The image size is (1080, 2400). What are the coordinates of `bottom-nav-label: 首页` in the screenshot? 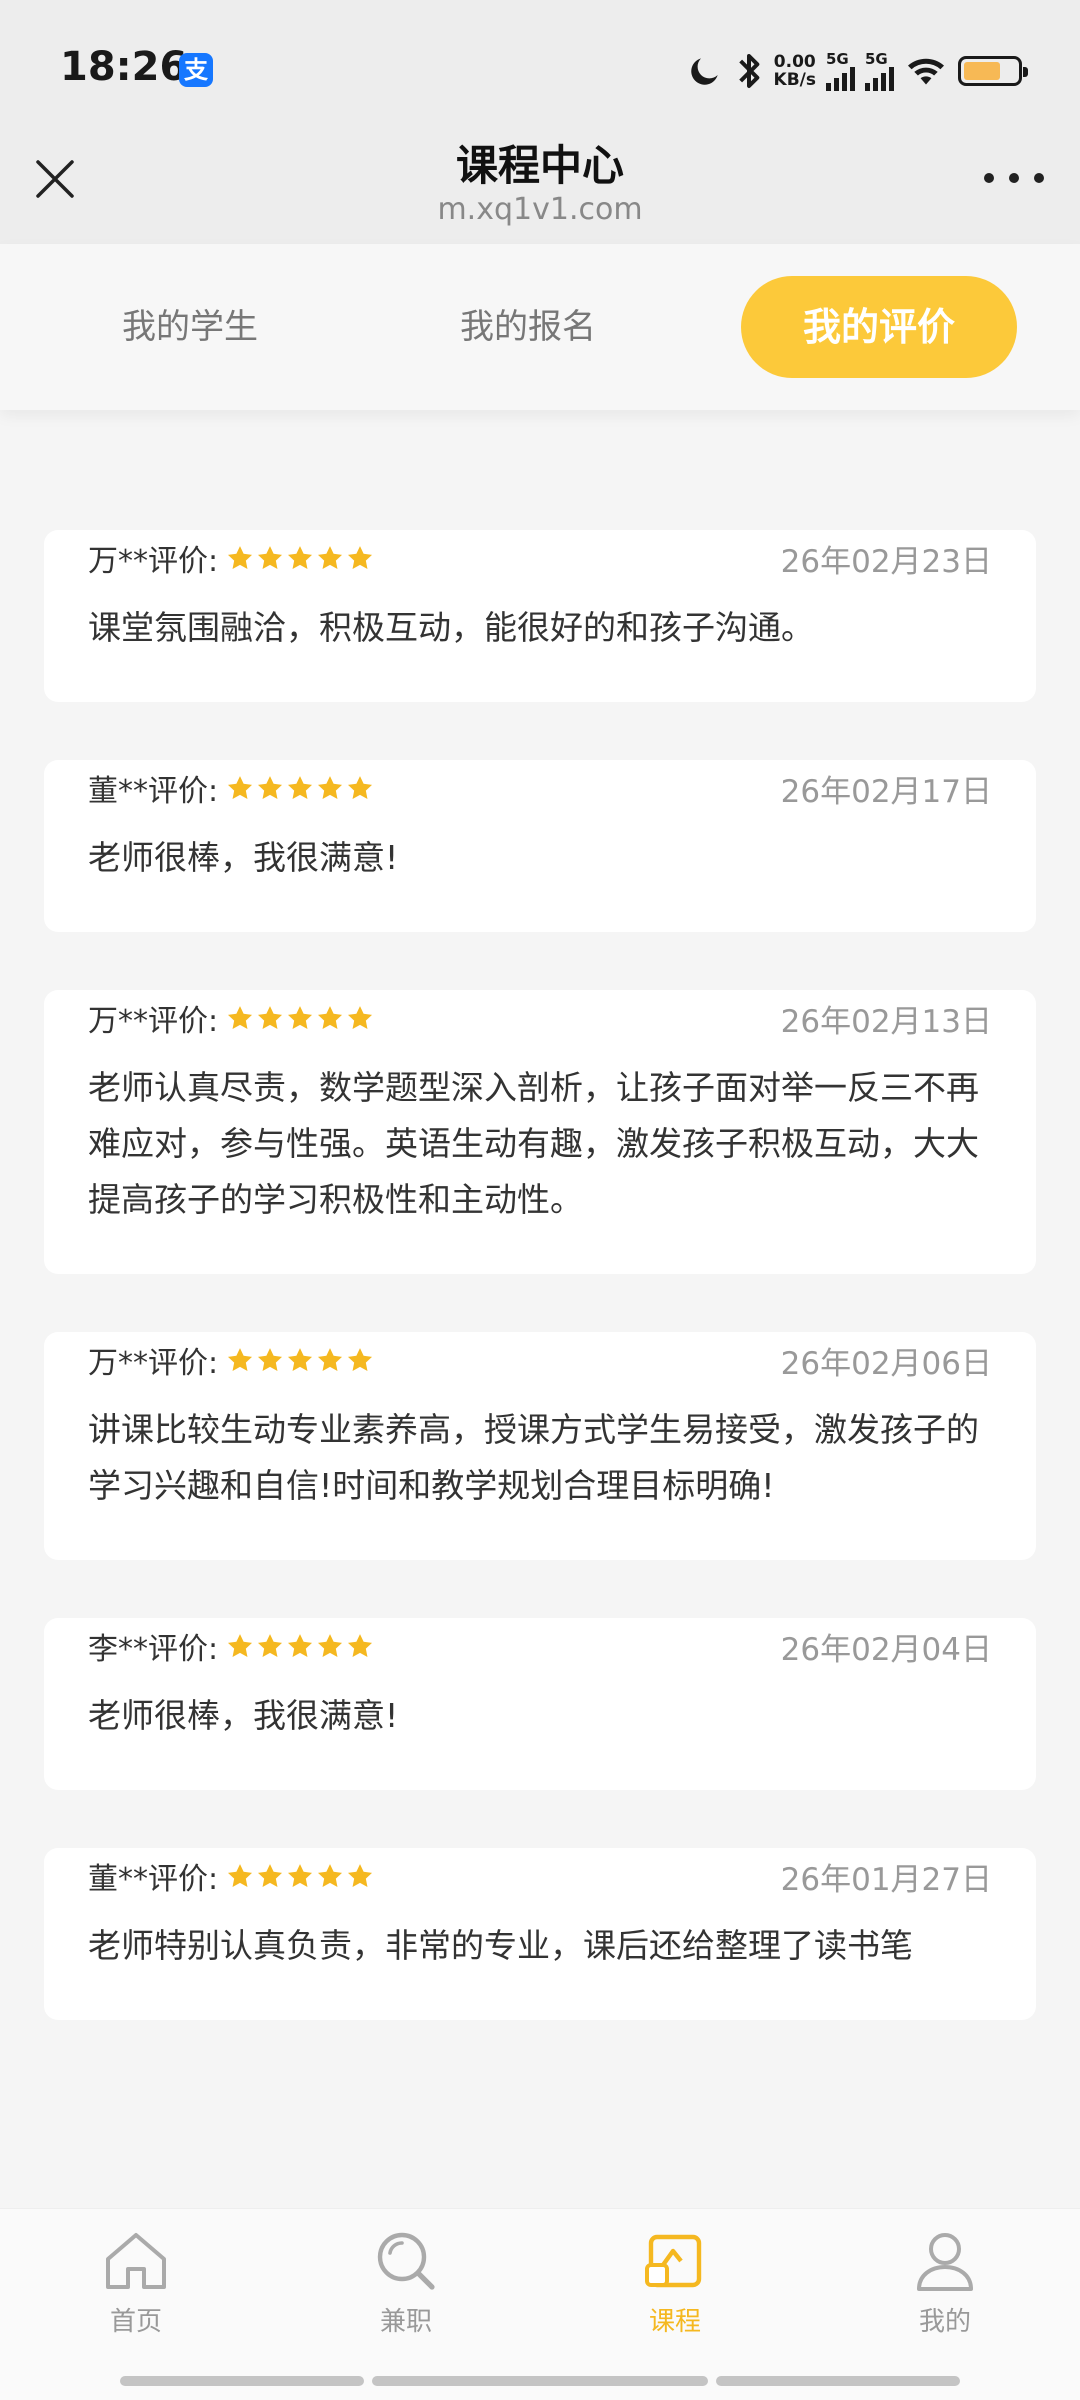 It's located at (135, 2322).